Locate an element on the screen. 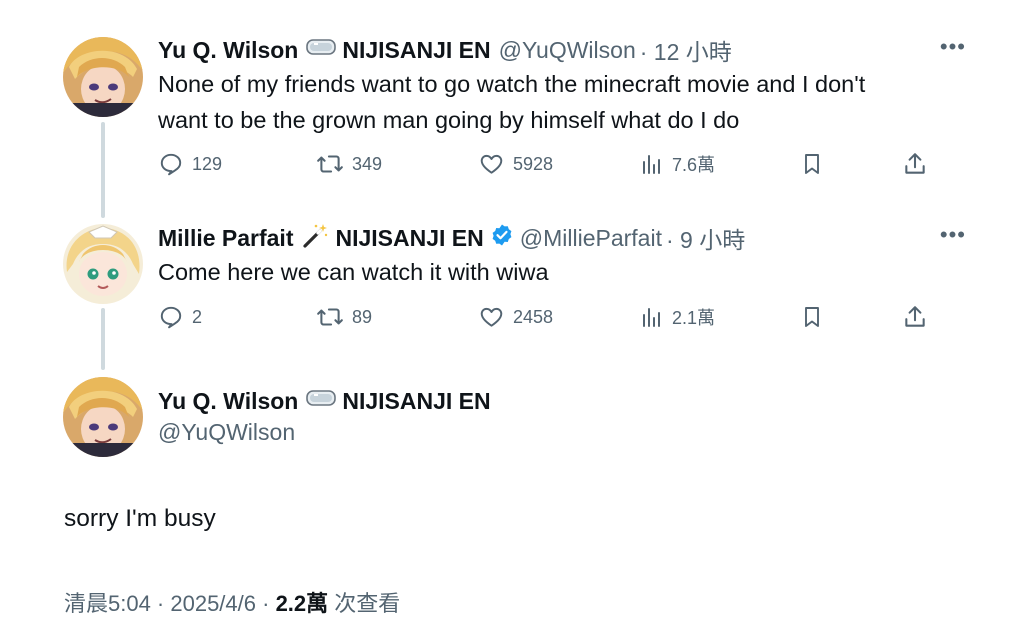  tweet-meta: 清晨5:04 · 2025/4/6 · 2.2萬 次查看 is located at coordinates (232, 602).